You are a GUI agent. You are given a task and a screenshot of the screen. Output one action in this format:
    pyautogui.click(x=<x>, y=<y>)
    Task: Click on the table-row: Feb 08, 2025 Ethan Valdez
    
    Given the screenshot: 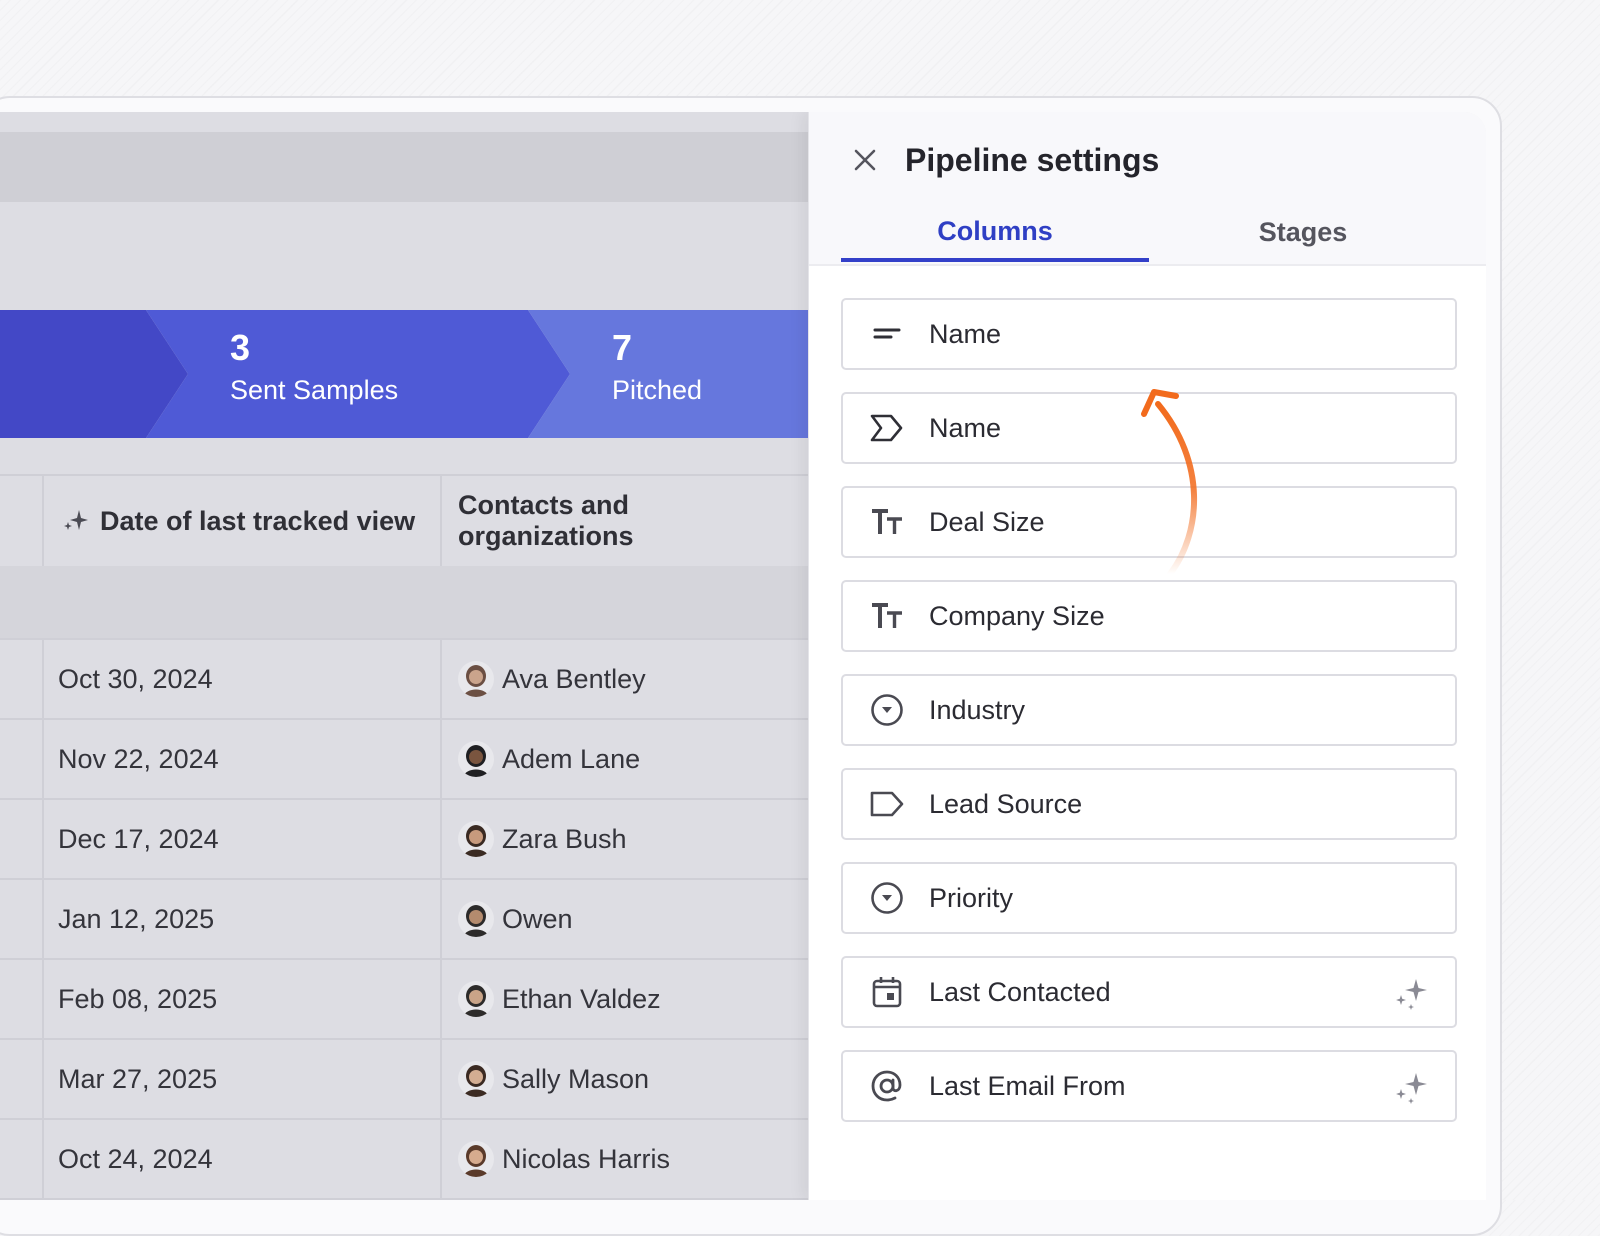 What is the action you would take?
    pyautogui.click(x=404, y=1000)
    